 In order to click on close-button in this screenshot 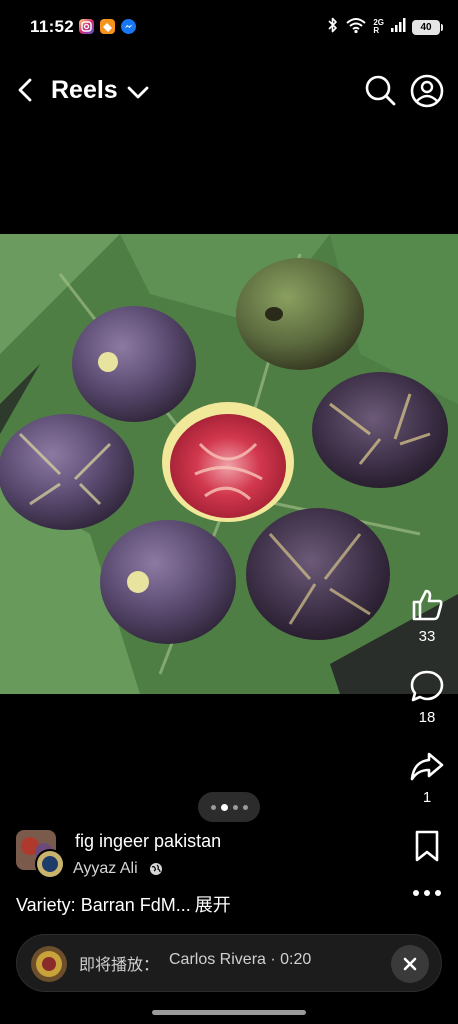, I will do `click(410, 964)`.